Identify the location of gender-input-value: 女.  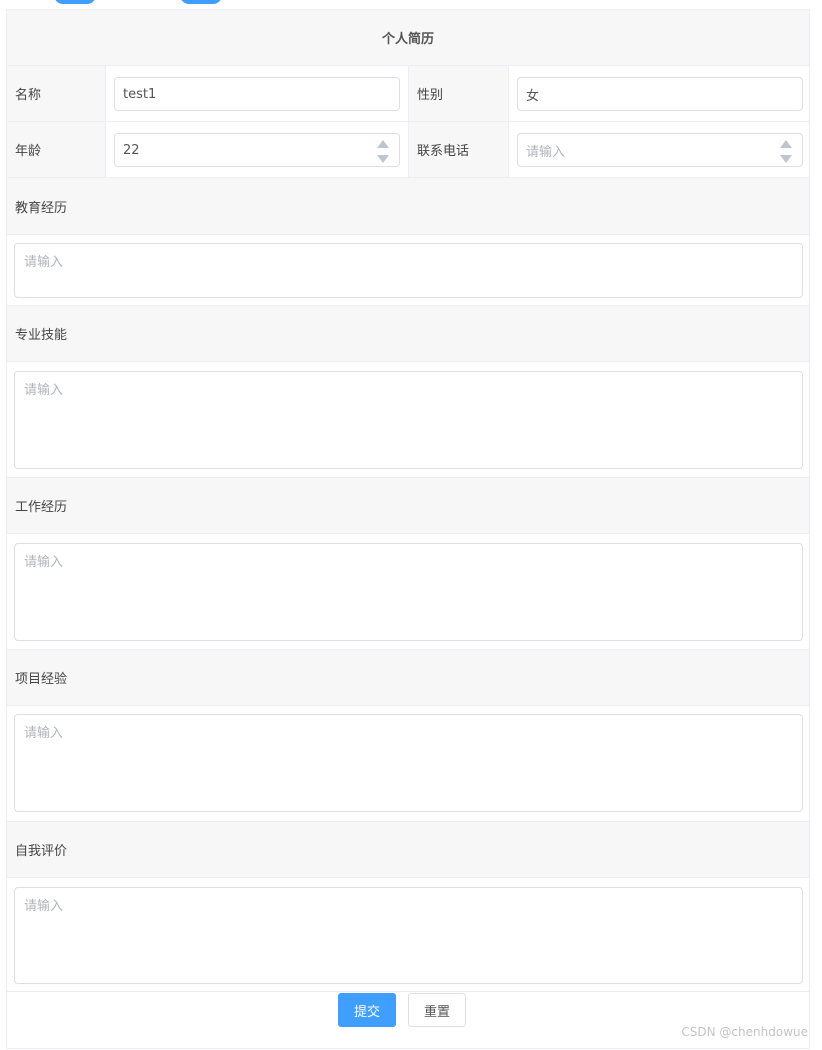
(533, 96).